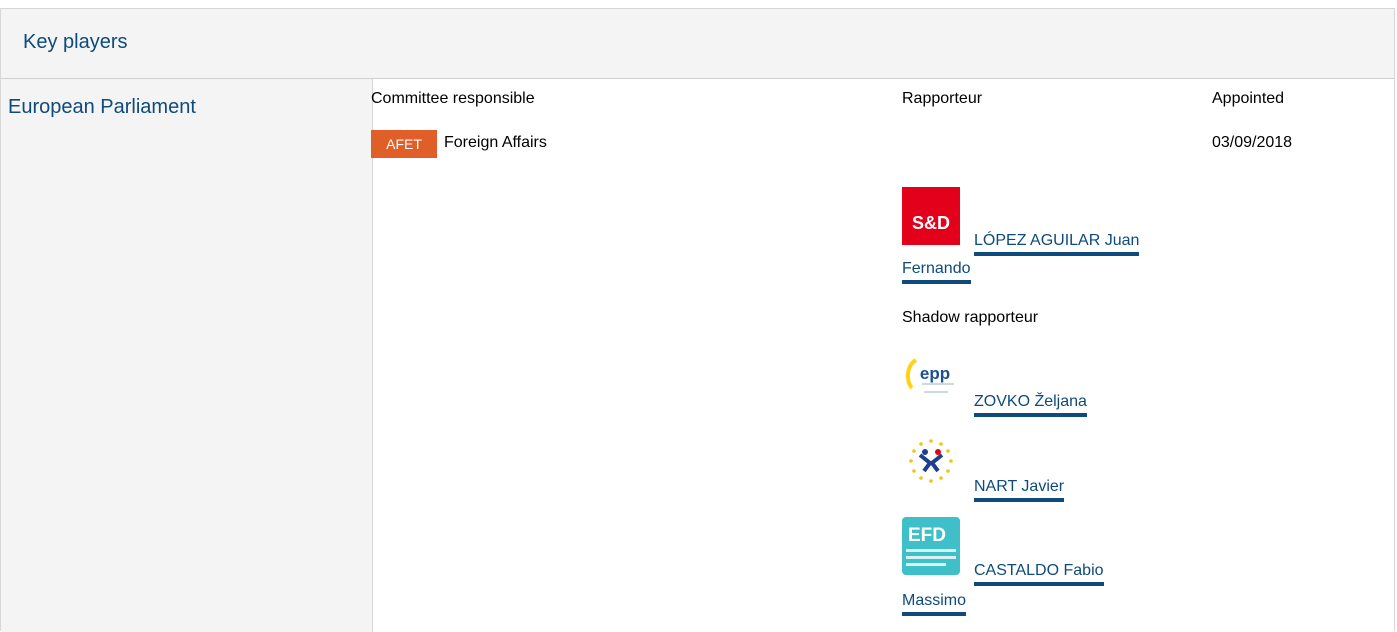 The height and width of the screenshot is (632, 1397). What do you see at coordinates (936, 270) in the screenshot?
I see `rapporteur-link-line2: Fernando` at bounding box center [936, 270].